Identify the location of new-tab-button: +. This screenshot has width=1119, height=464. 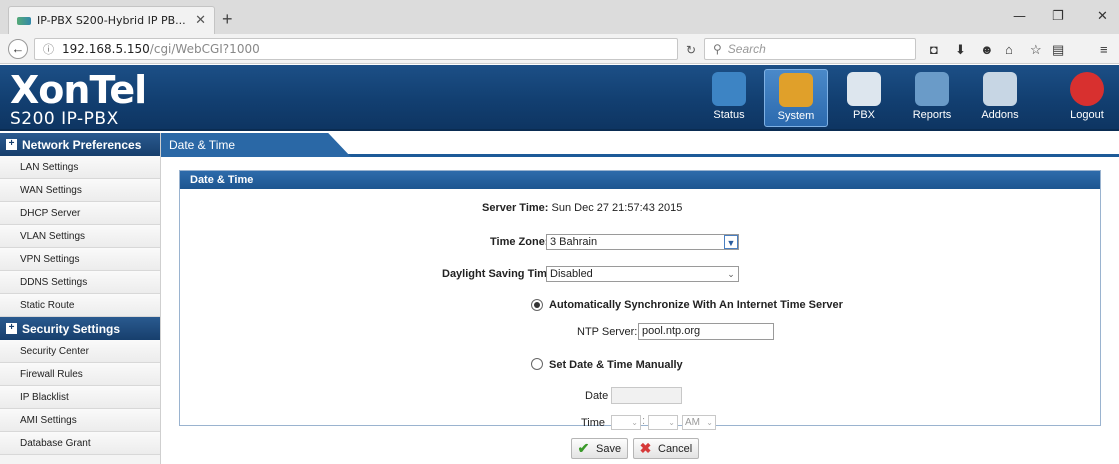
(227, 19).